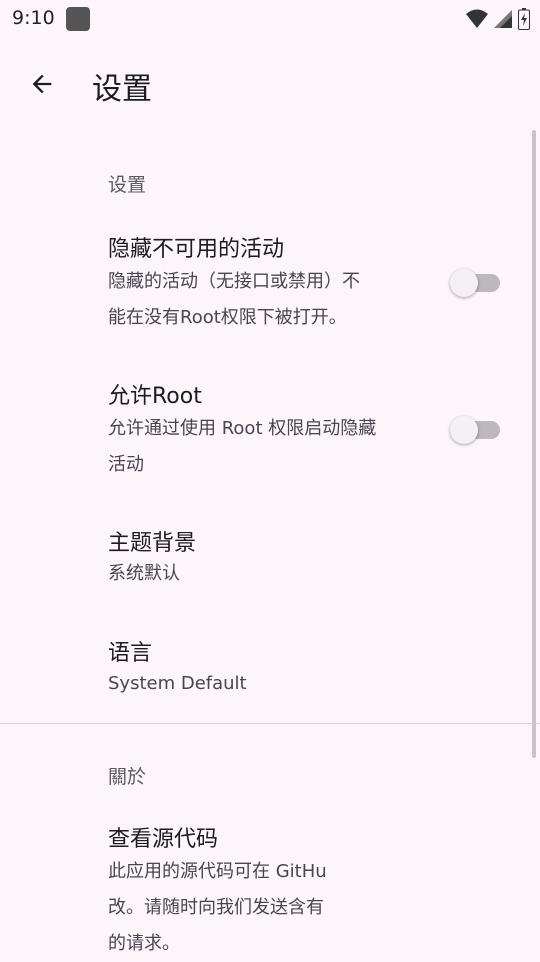 The width and height of the screenshot is (540, 962). I want to click on hide-activities-switch, so click(475, 282).